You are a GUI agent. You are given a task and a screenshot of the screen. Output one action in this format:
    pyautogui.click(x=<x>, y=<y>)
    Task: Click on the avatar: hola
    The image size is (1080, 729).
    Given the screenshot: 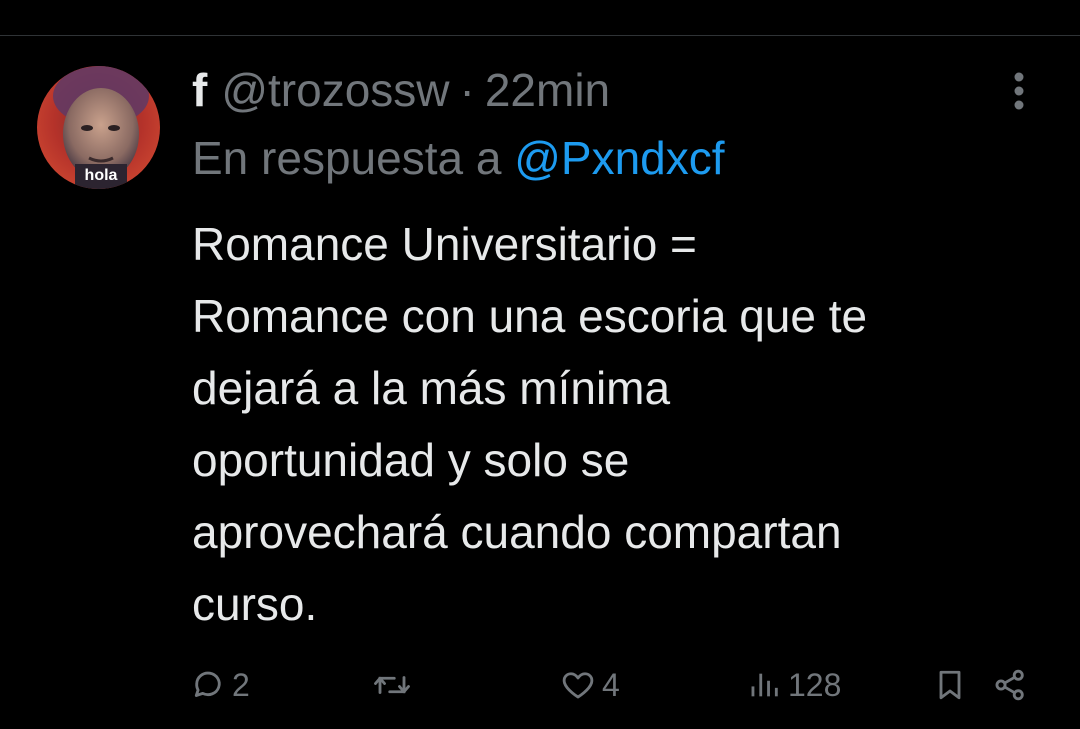 What is the action you would take?
    pyautogui.click(x=98, y=127)
    